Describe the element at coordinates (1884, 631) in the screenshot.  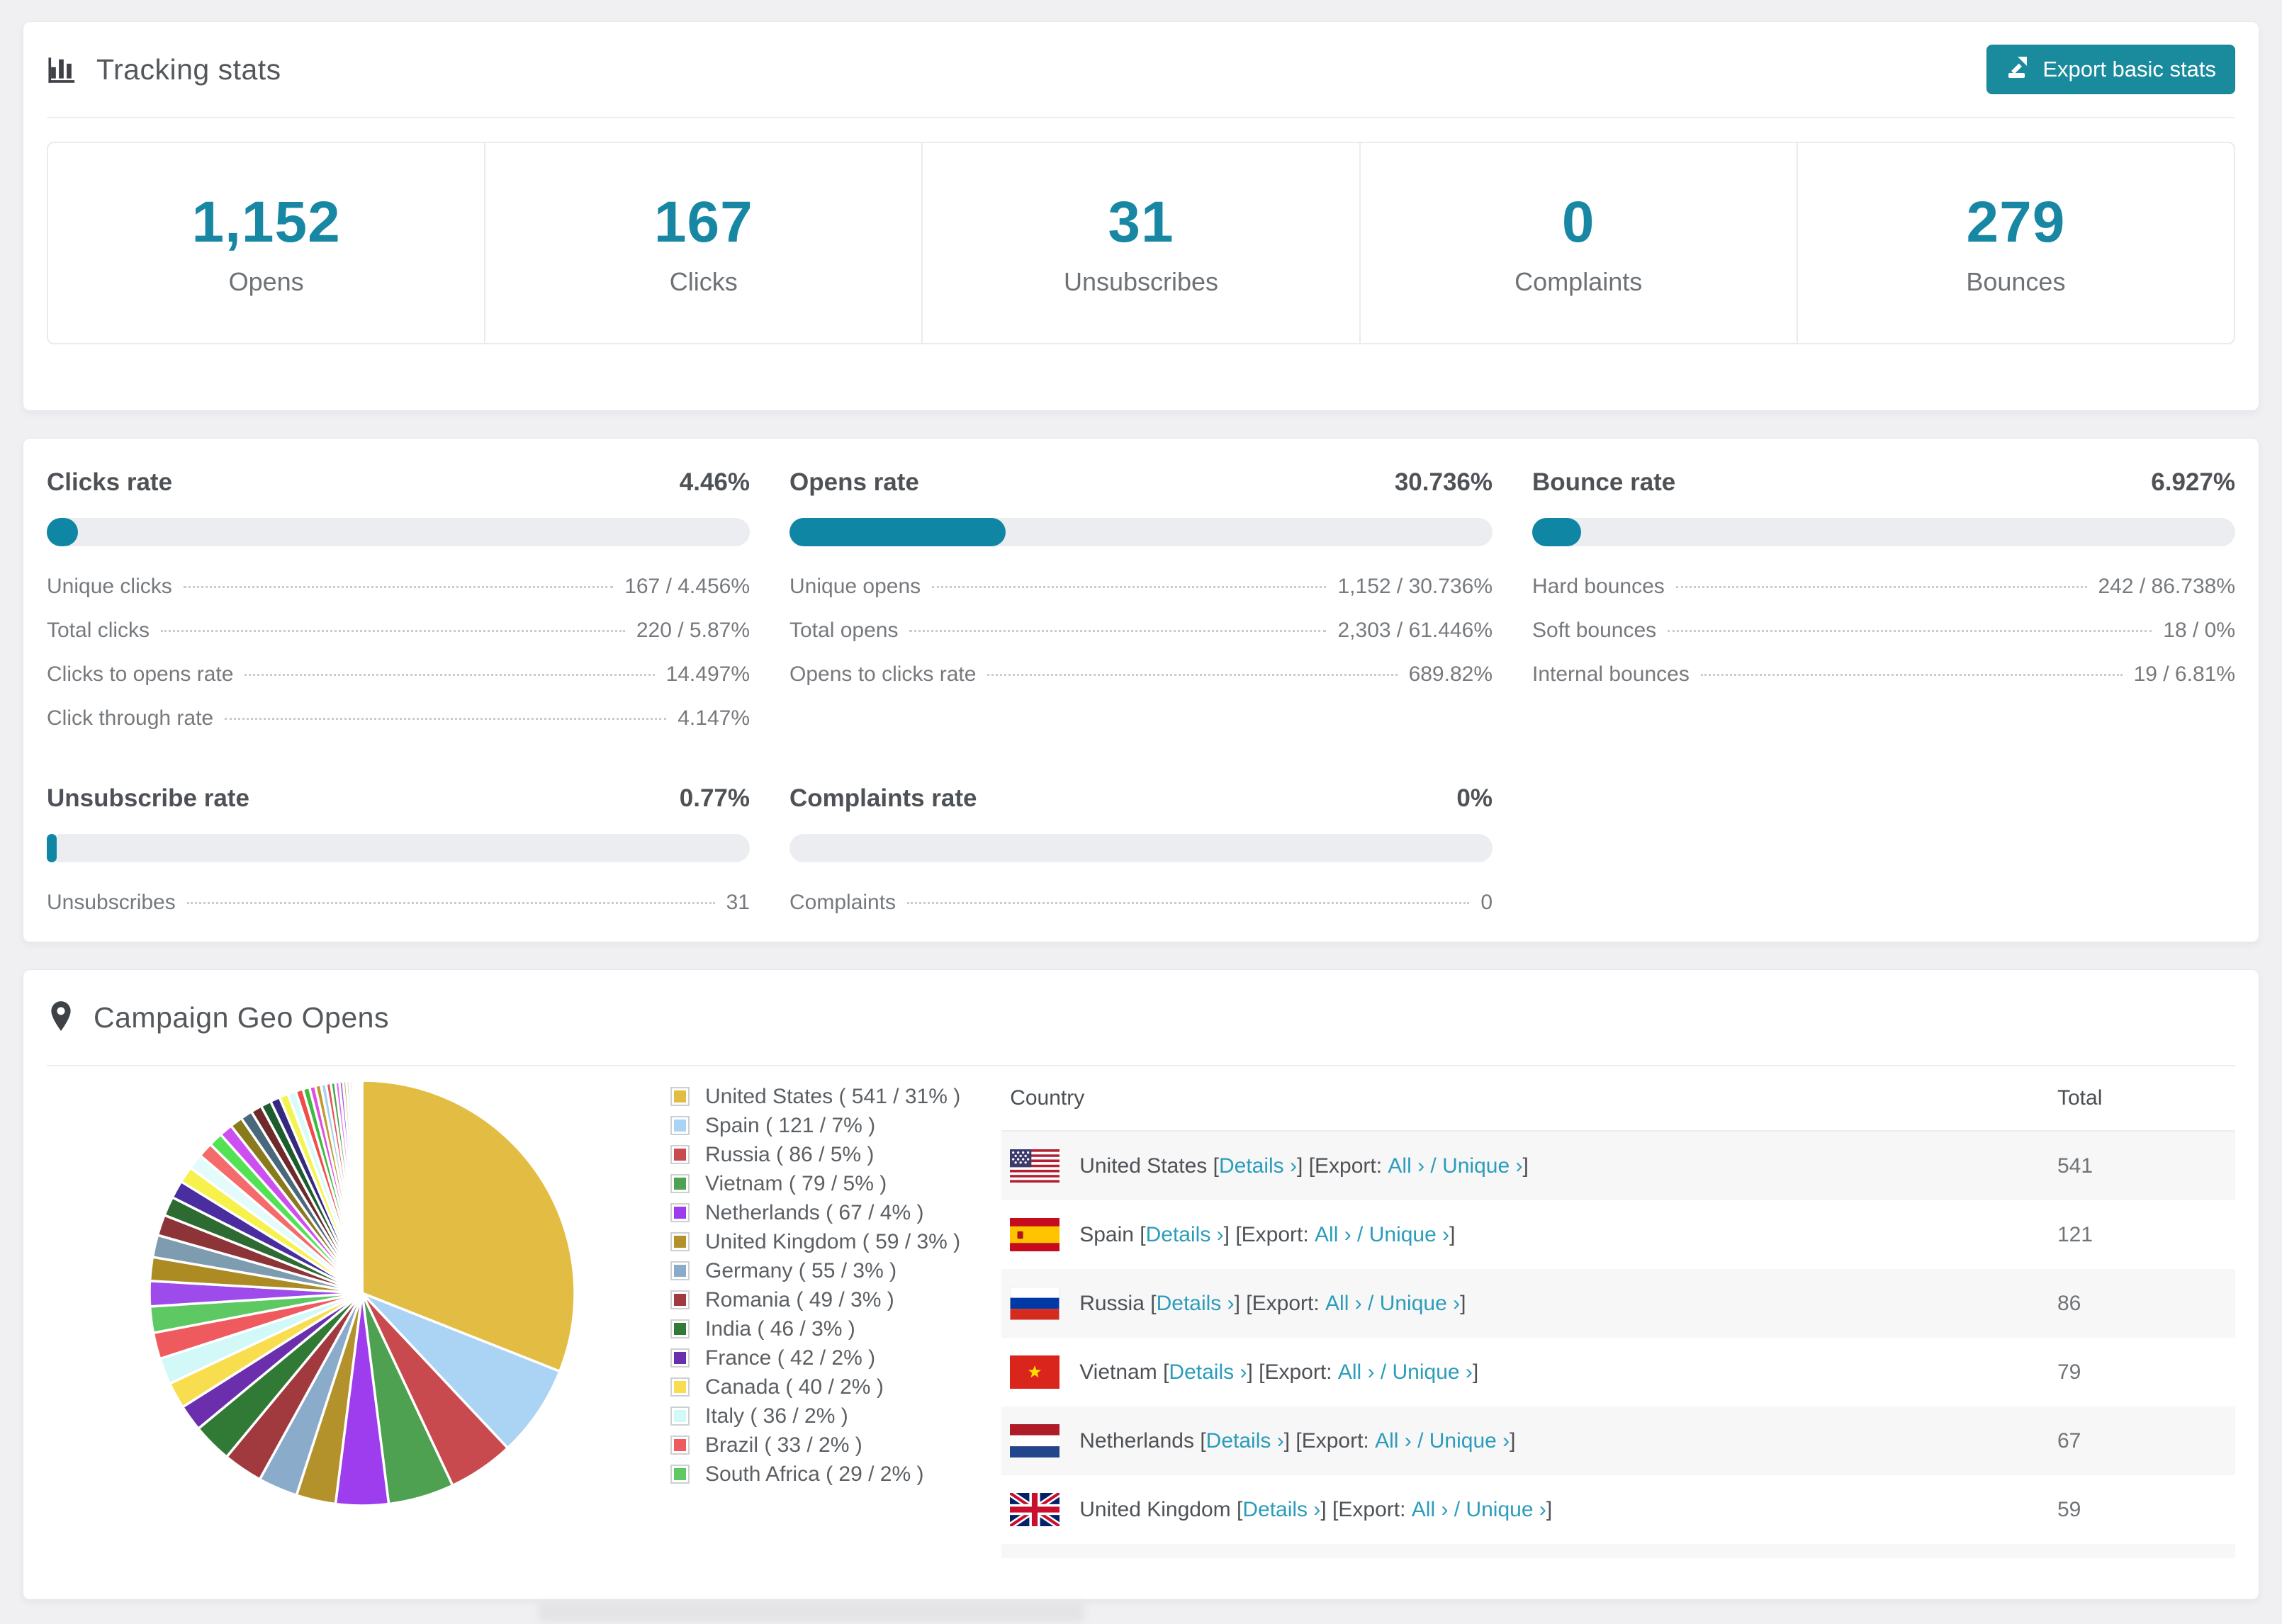
I see `rate-detail-row: Soft bounces 18 / 0%` at that location.